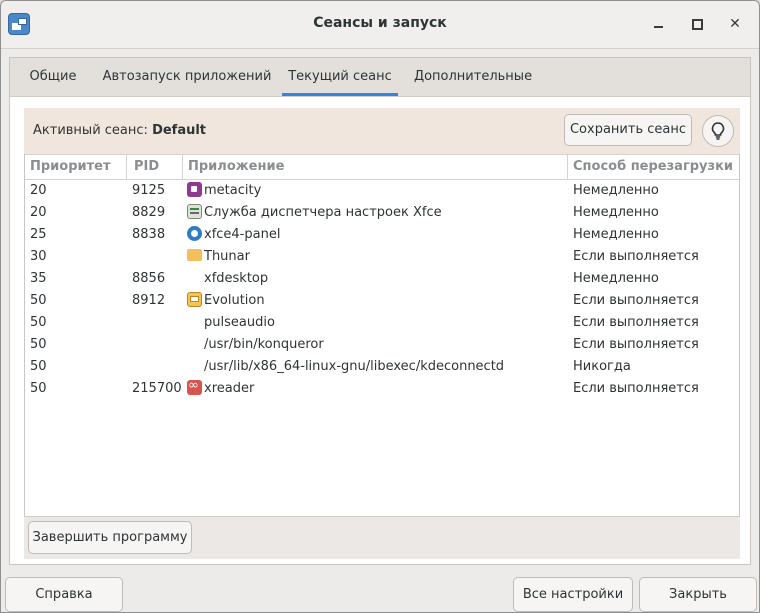  I want to click on save-session-button: Сохранить сеанс, so click(628, 130).